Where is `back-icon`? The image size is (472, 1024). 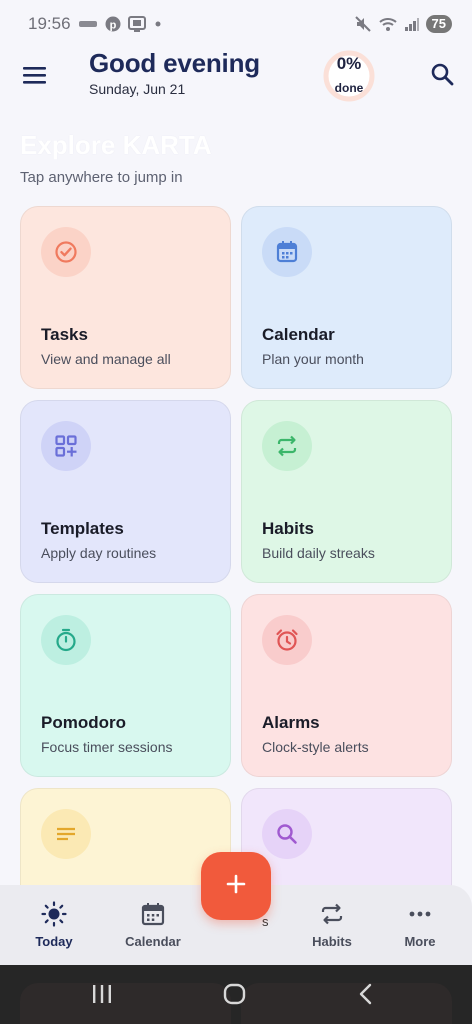 back-icon is located at coordinates (366, 994).